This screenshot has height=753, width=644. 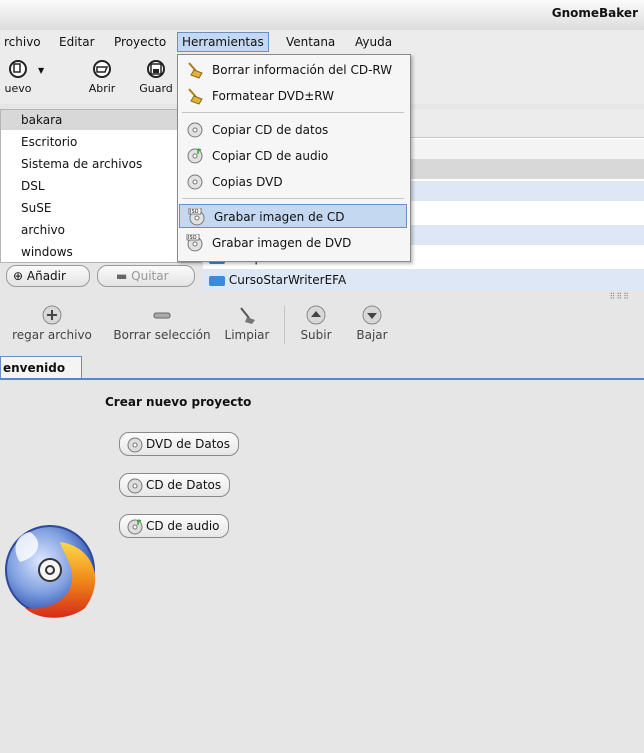 I want to click on window-title: GnomeBaker, so click(x=594, y=13).